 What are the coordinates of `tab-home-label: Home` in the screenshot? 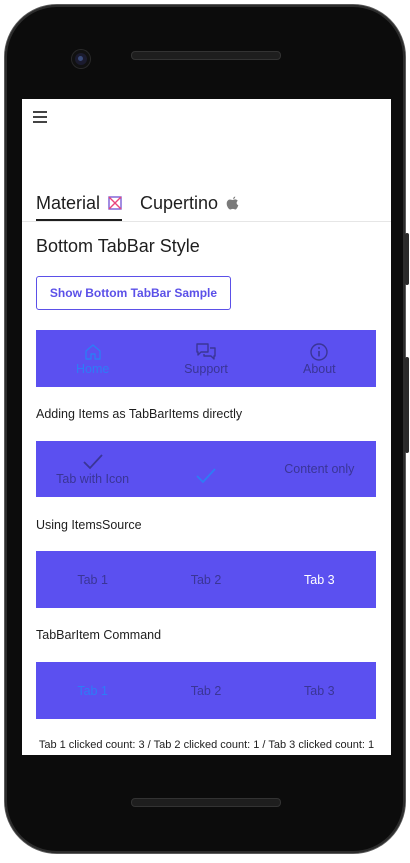 It's located at (92, 368).